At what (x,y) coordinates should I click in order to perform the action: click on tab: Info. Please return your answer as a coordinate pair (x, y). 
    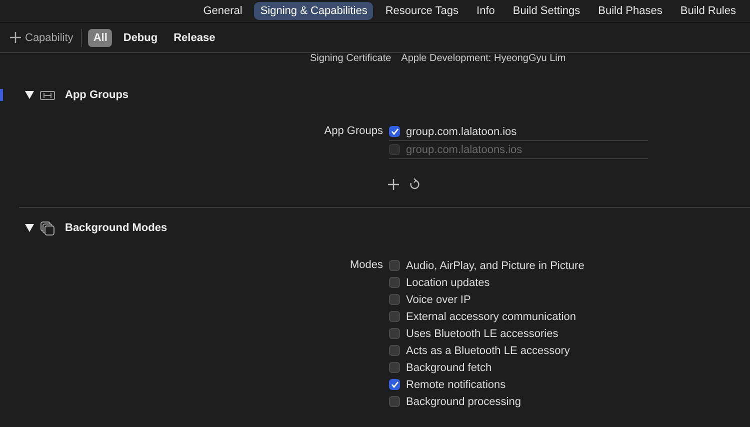
    Looking at the image, I should click on (485, 11).